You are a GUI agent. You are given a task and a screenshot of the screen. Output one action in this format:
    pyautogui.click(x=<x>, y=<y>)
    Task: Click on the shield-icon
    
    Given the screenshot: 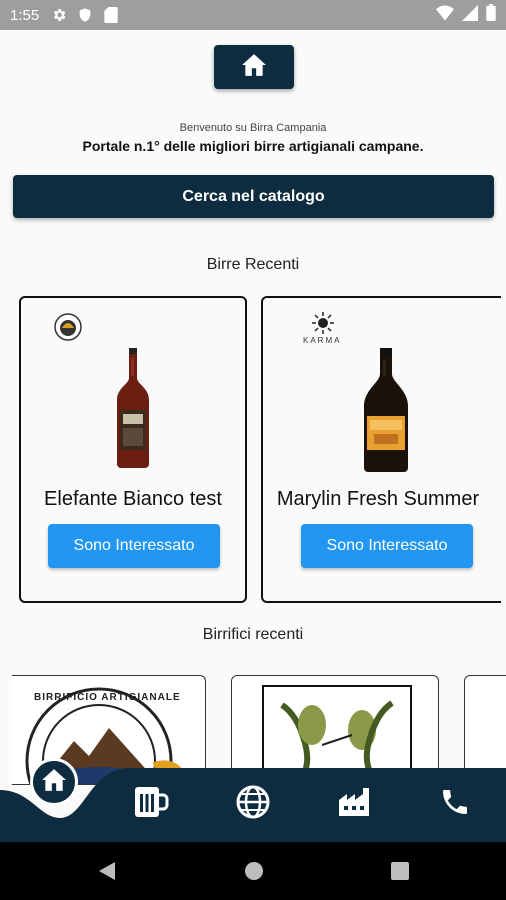 What is the action you would take?
    pyautogui.click(x=85, y=15)
    